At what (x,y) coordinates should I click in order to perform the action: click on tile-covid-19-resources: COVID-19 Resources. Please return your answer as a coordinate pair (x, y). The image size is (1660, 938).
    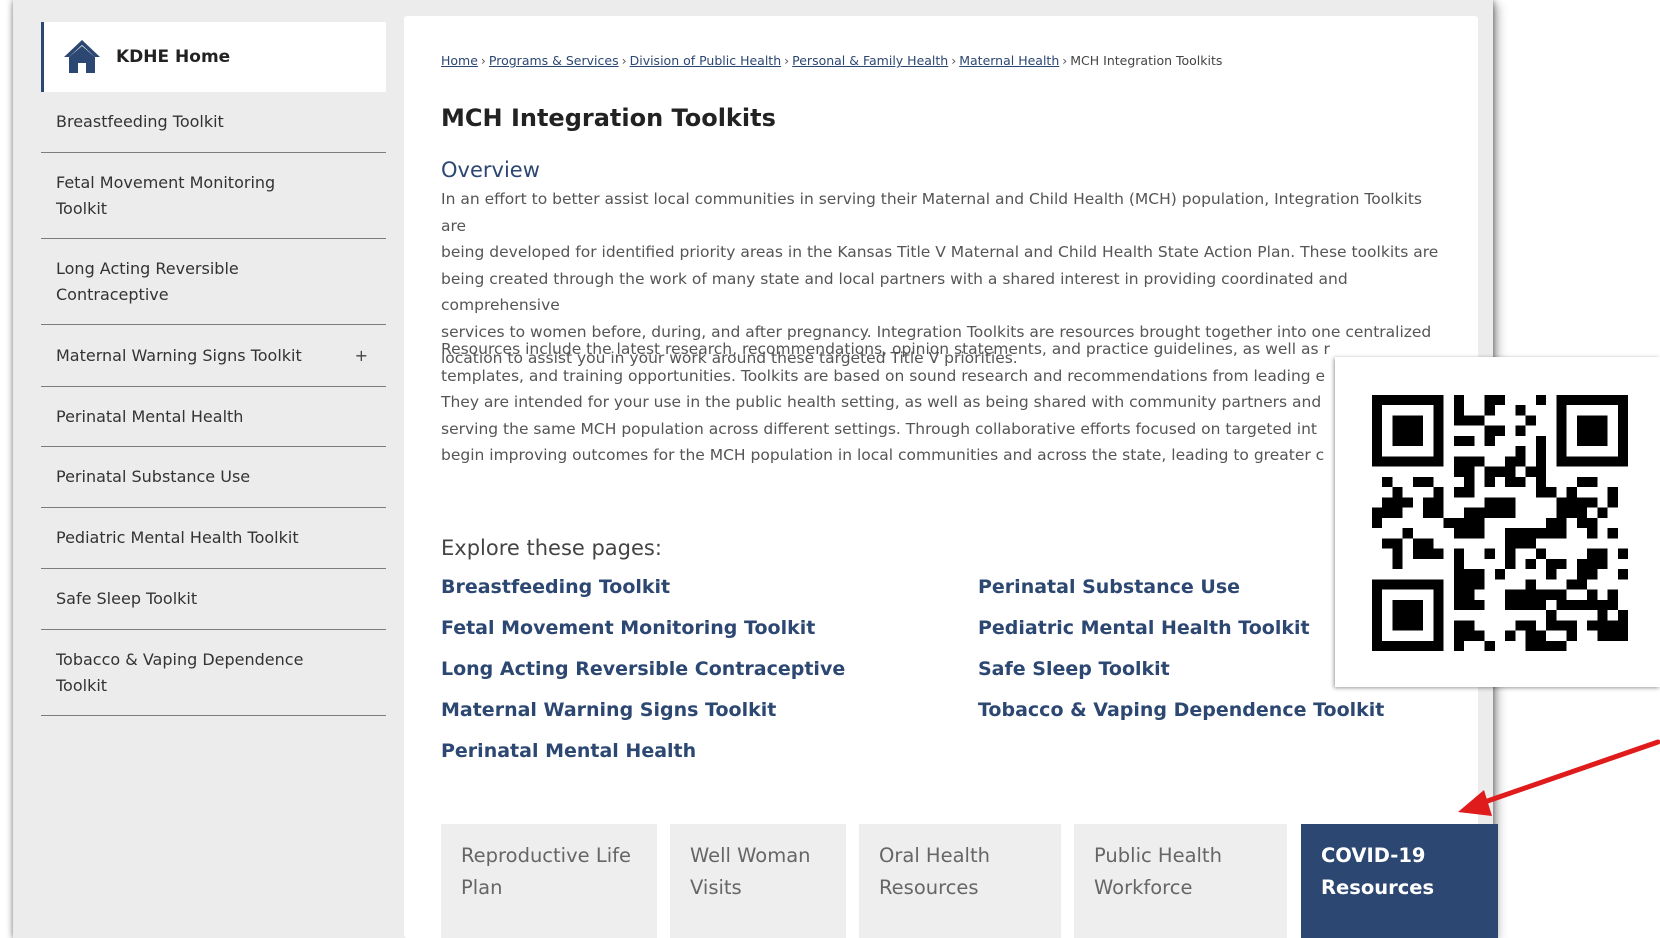
    Looking at the image, I should click on (1399, 881).